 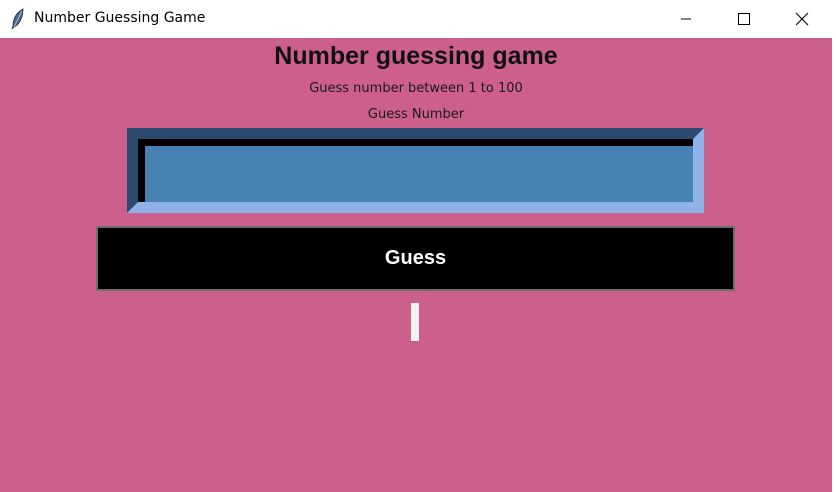 I want to click on close-button, so click(x=802, y=19).